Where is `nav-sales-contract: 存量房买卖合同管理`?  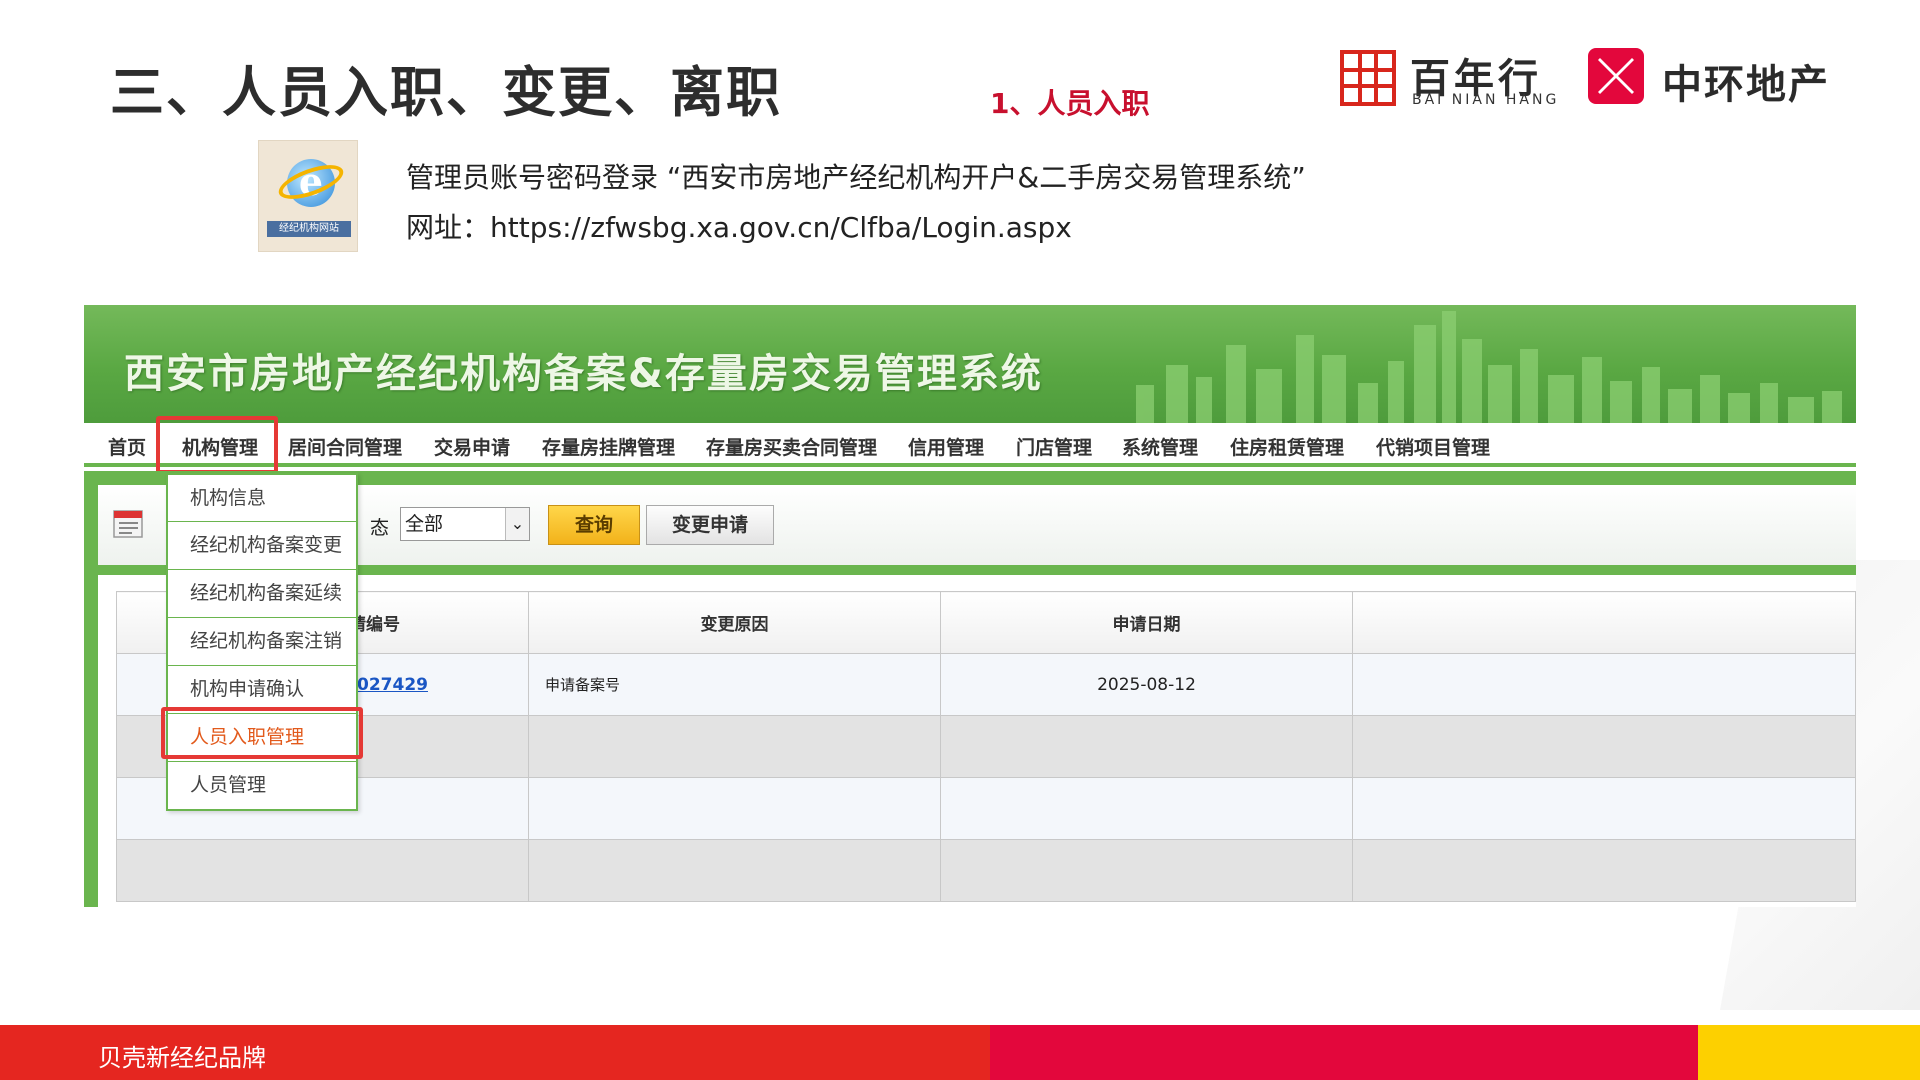 nav-sales-contract: 存量房买卖合同管理 is located at coordinates (791, 446).